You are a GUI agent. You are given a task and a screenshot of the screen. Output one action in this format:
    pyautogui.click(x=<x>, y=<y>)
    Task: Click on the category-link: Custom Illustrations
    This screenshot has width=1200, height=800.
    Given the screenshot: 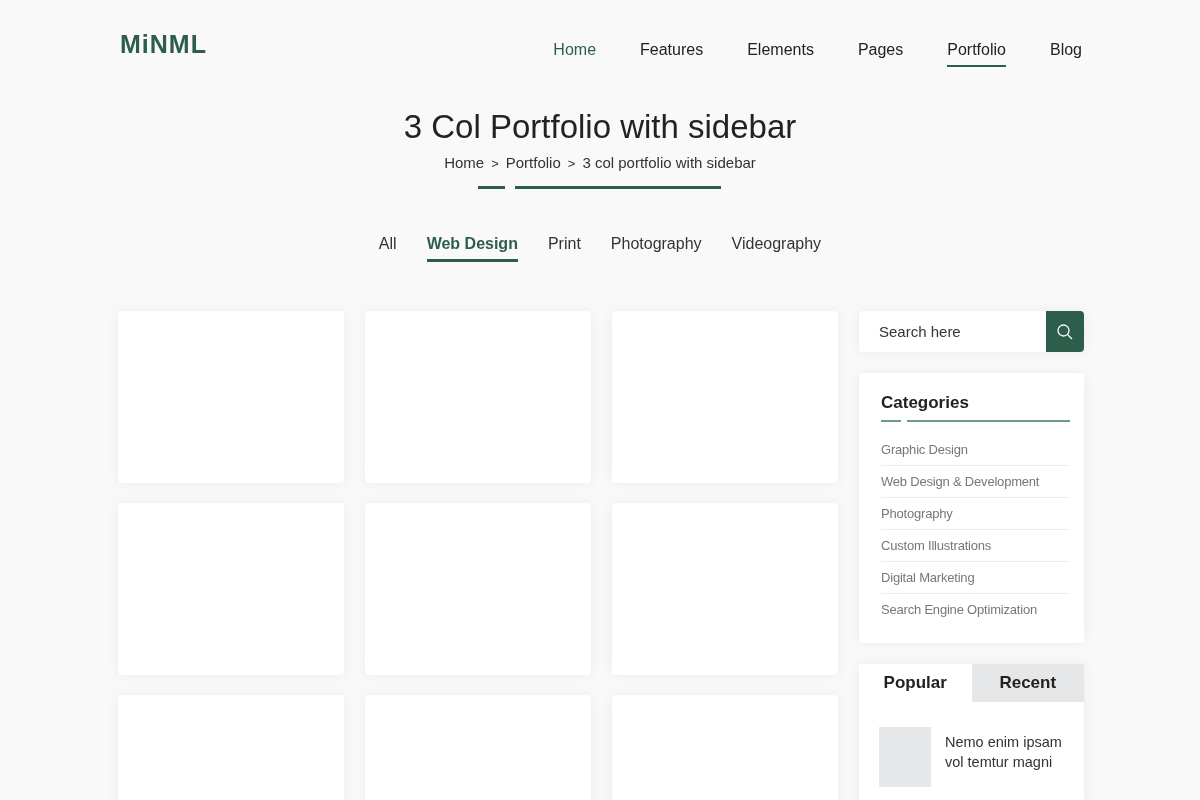 What is the action you would take?
    pyautogui.click(x=975, y=546)
    